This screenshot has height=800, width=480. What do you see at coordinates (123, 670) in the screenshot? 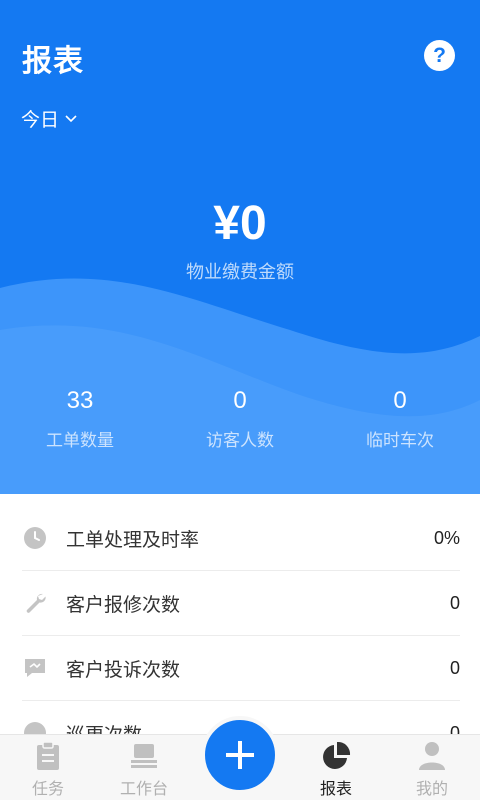
I see `list-item-label: 客户投诉次数` at bounding box center [123, 670].